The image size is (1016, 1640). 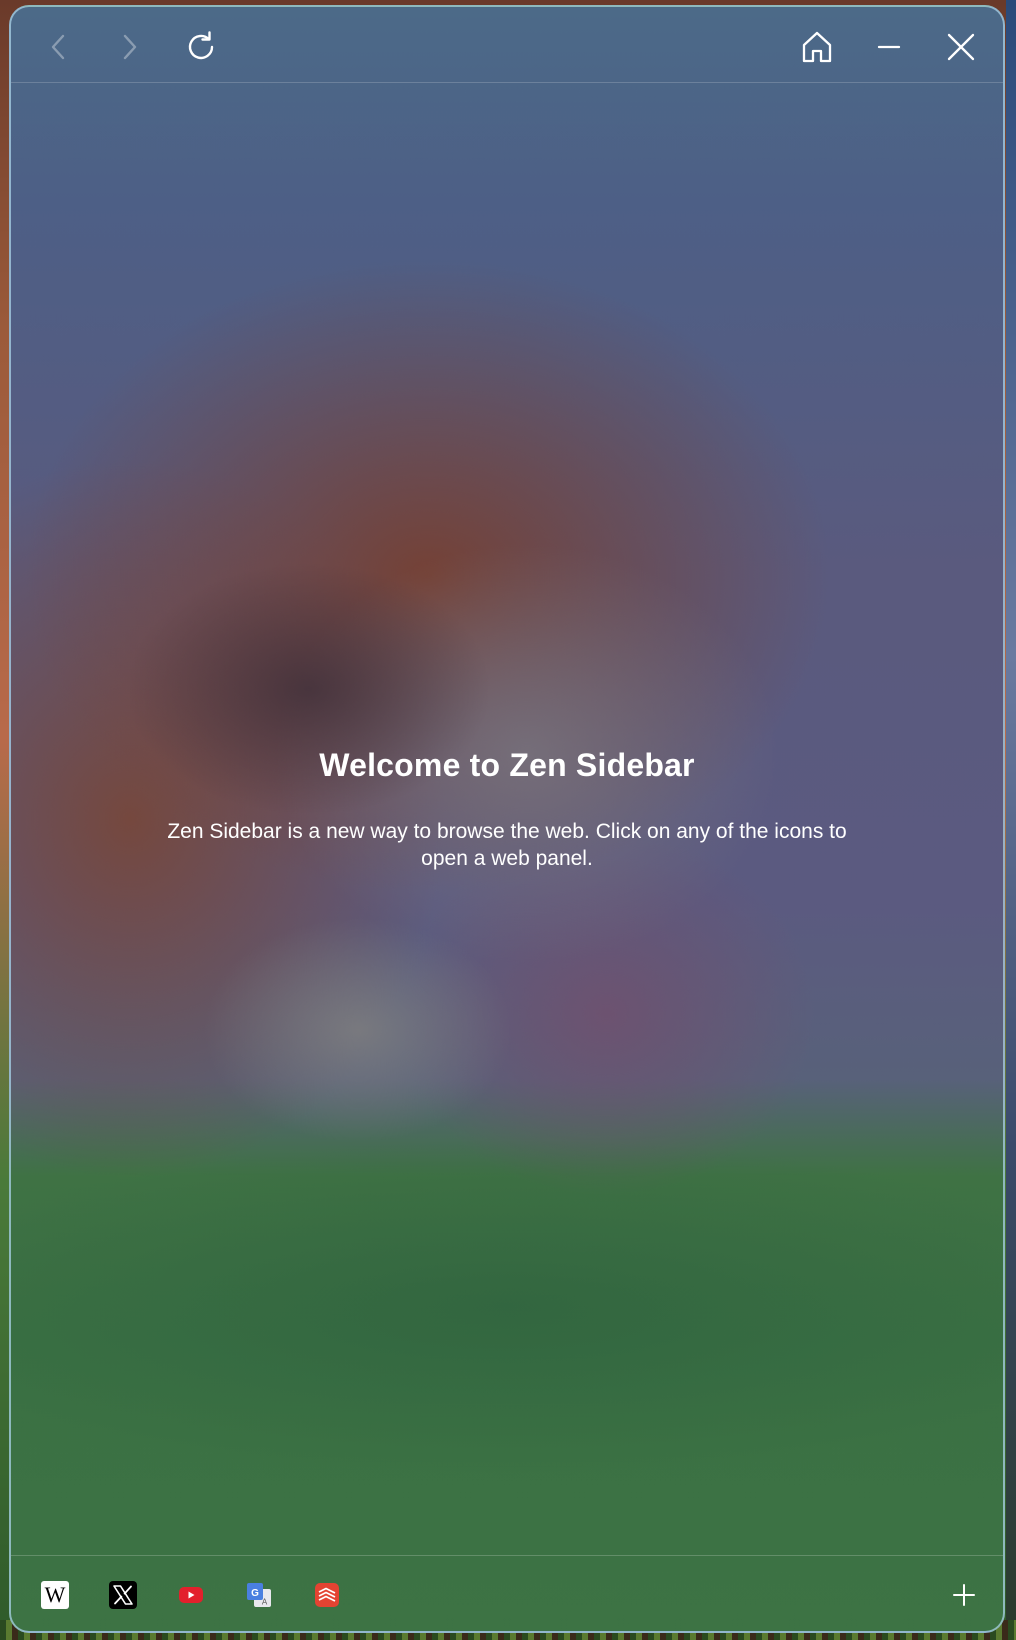 I want to click on x-logo, so click(x=123, y=1595).